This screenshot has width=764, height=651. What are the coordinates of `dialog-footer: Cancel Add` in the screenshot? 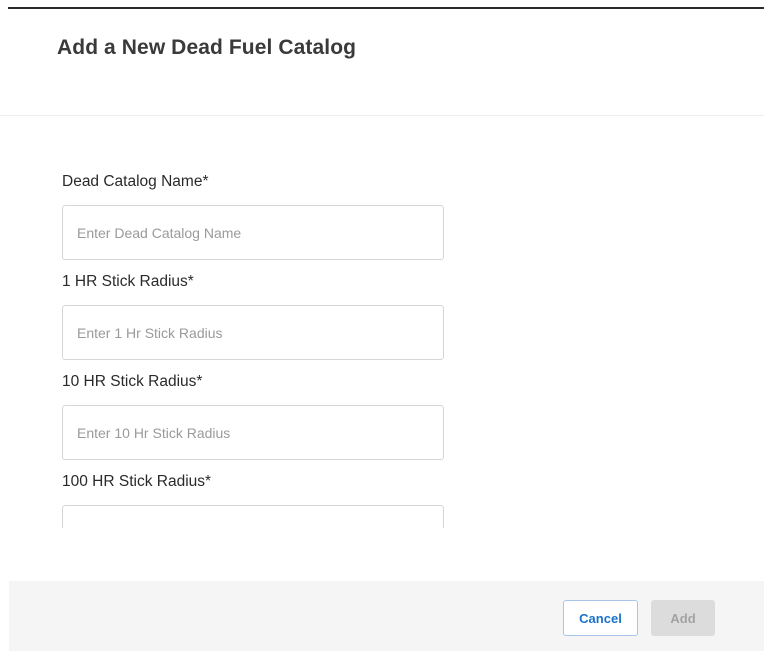 It's located at (386, 616).